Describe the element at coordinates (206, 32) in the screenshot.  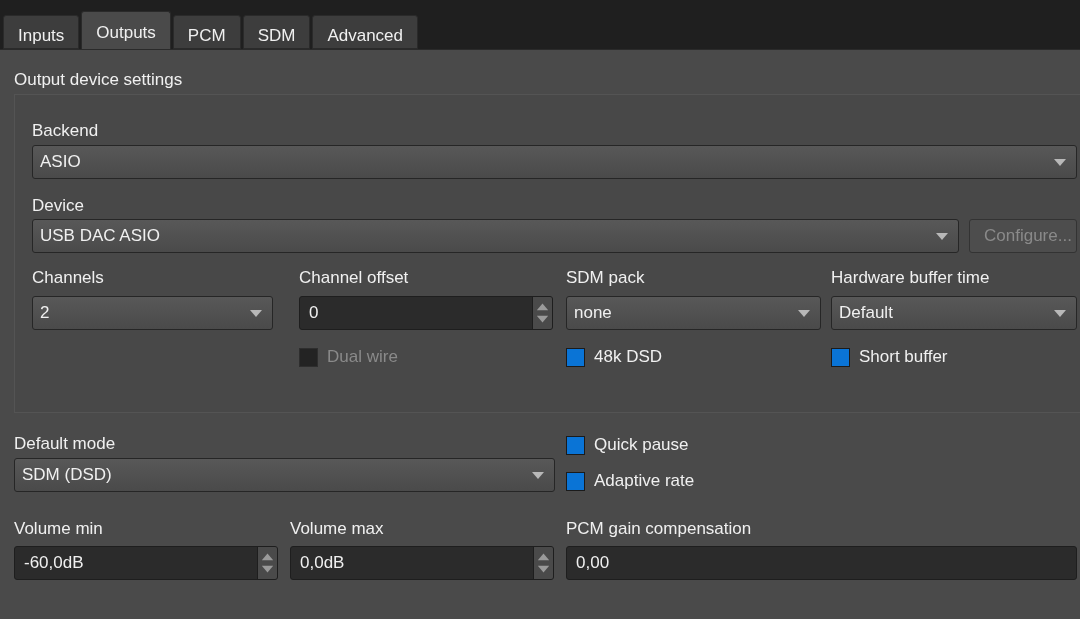
I see `tab: PCM` at that location.